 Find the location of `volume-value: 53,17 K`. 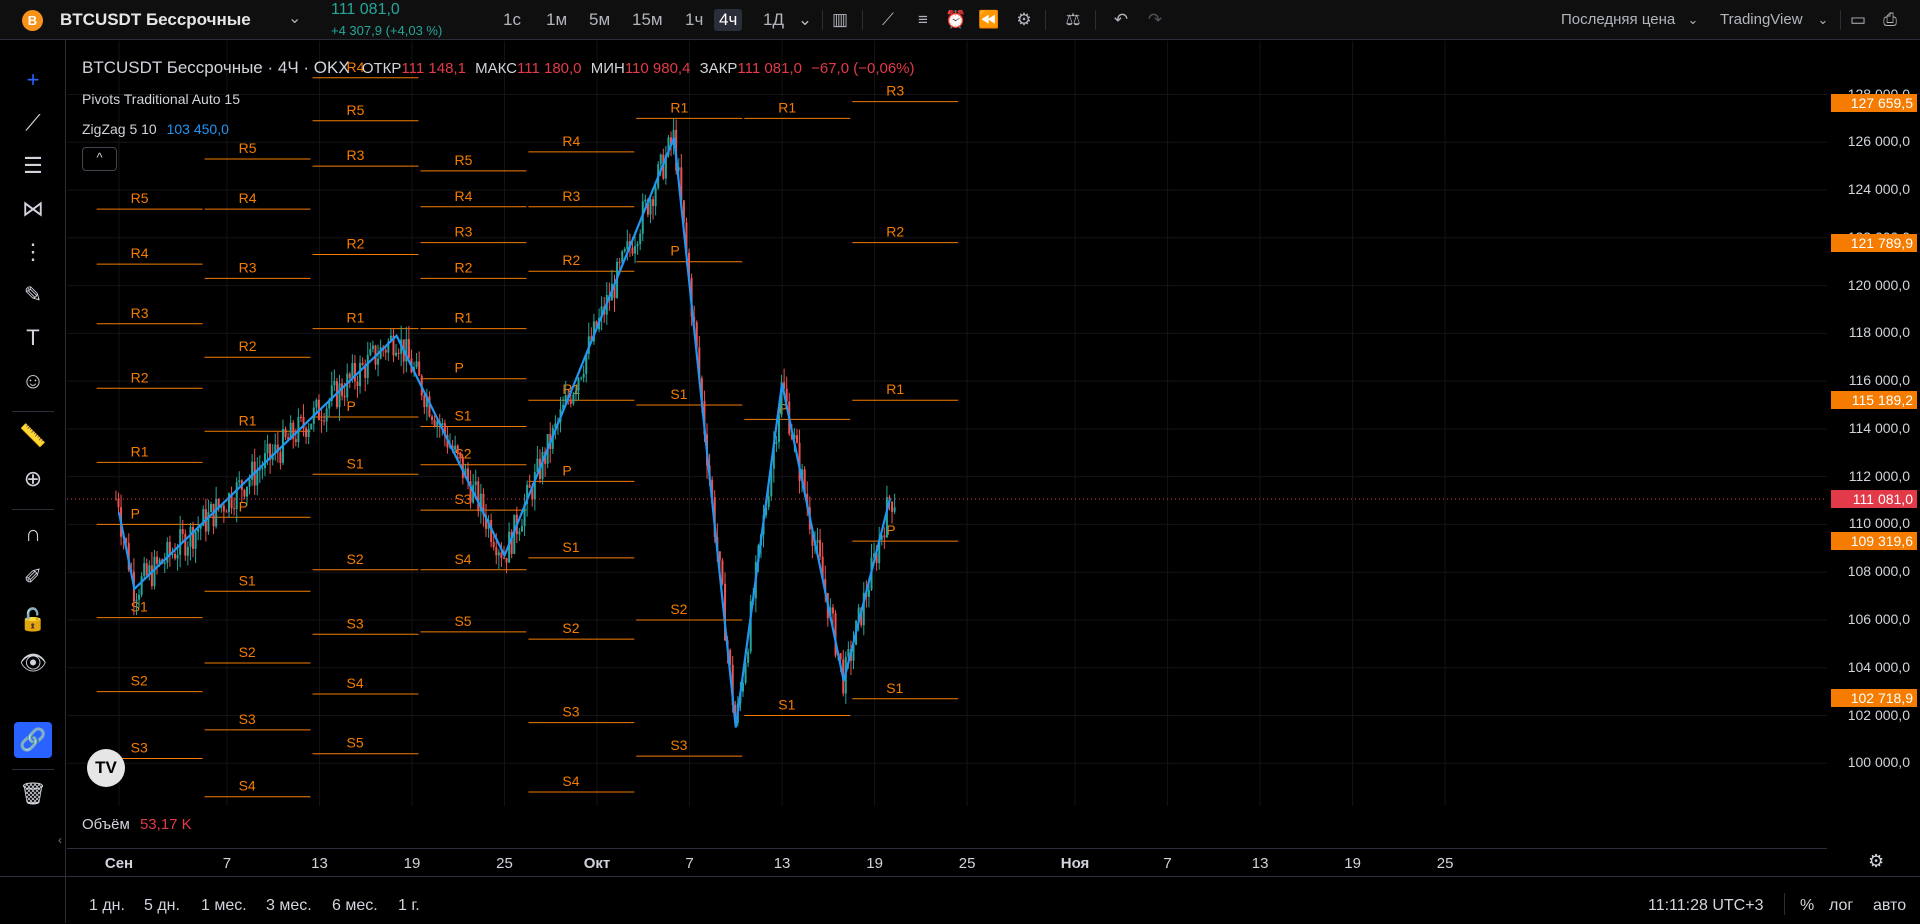

volume-value: 53,17 K is located at coordinates (165, 824).